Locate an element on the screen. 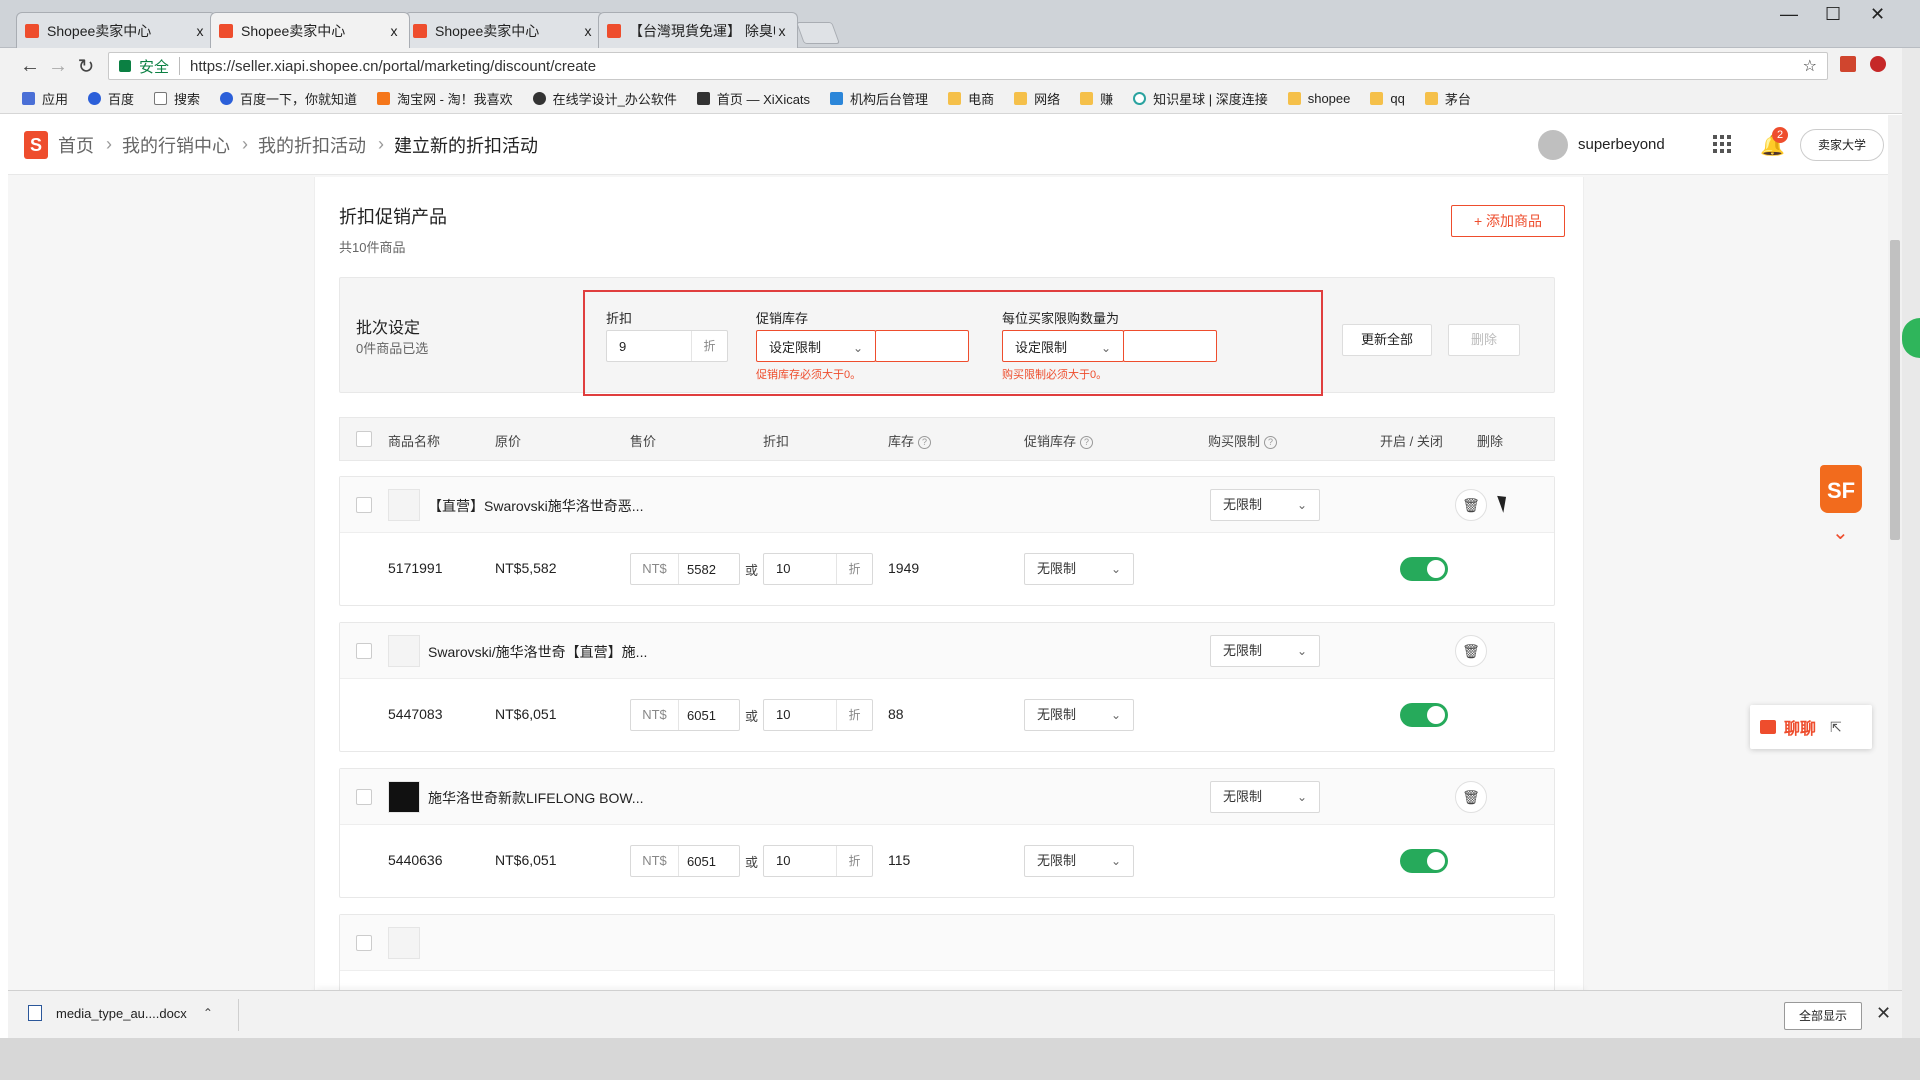 This screenshot has width=1920, height=1080. username: superbeyond is located at coordinates (1621, 144).